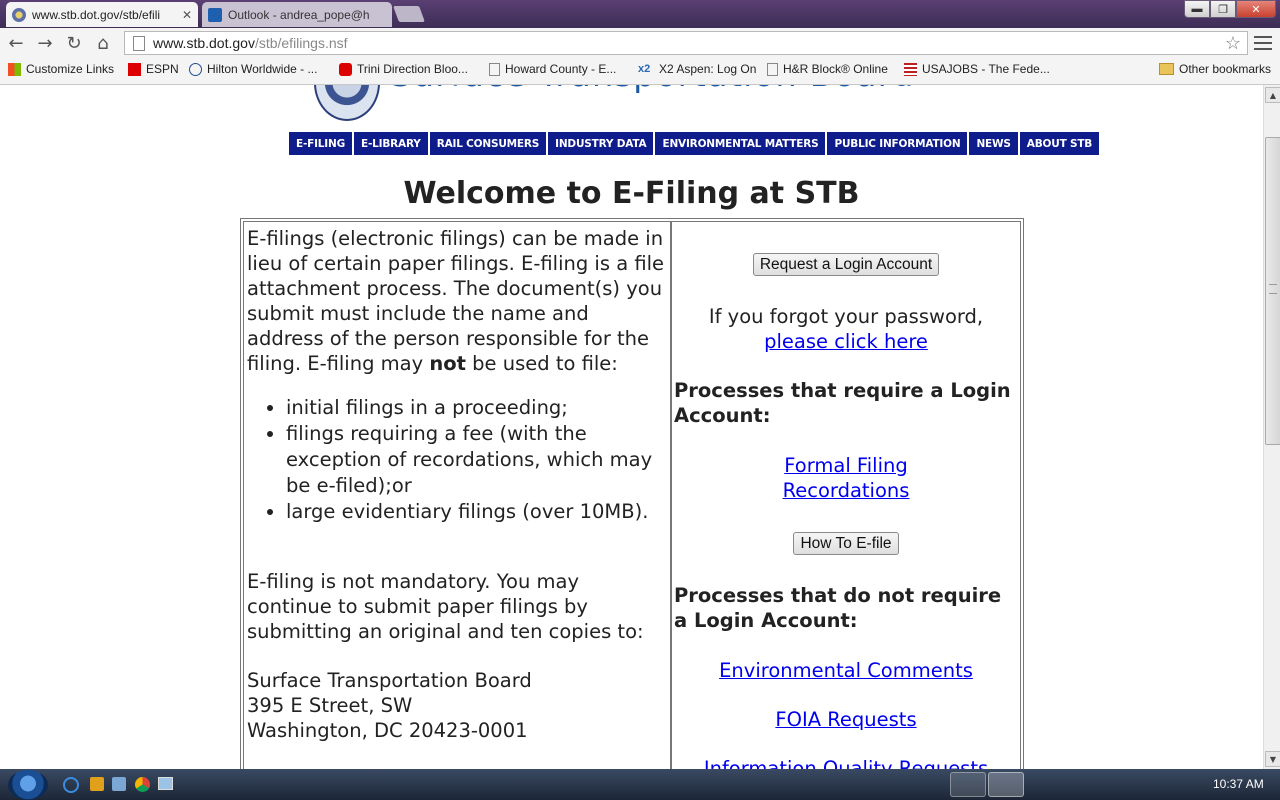 Image resolution: width=1280 pixels, height=800 pixels. I want to click on vertical-scrollbar: ▲ ▼, so click(1271, 427).